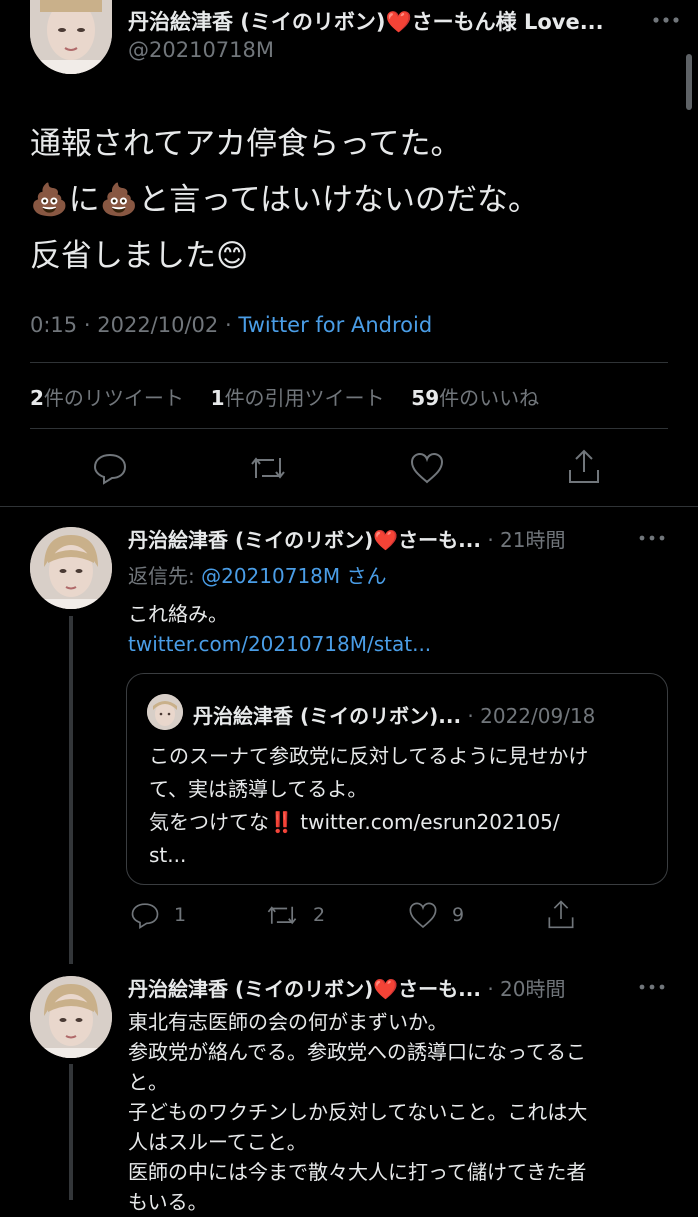 This screenshot has height=1217, width=698. What do you see at coordinates (489, 398) in the screenshot?
I see `likes-label: 件のいいね` at bounding box center [489, 398].